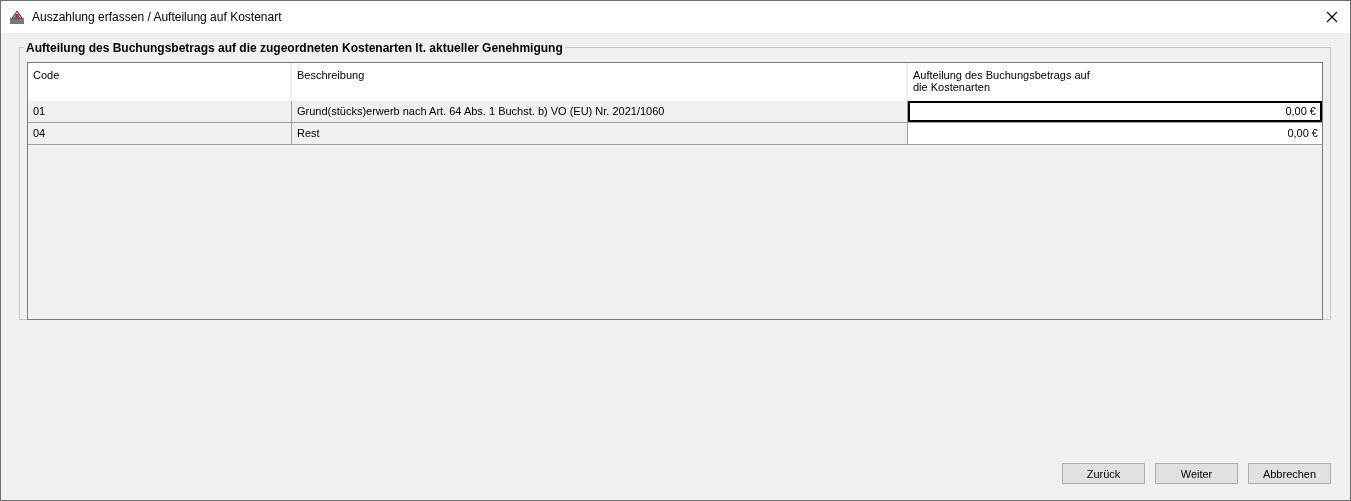 This screenshot has width=1351, height=501. Describe the element at coordinates (1196, 473) in the screenshot. I see `dialog-button: Weiter` at that location.